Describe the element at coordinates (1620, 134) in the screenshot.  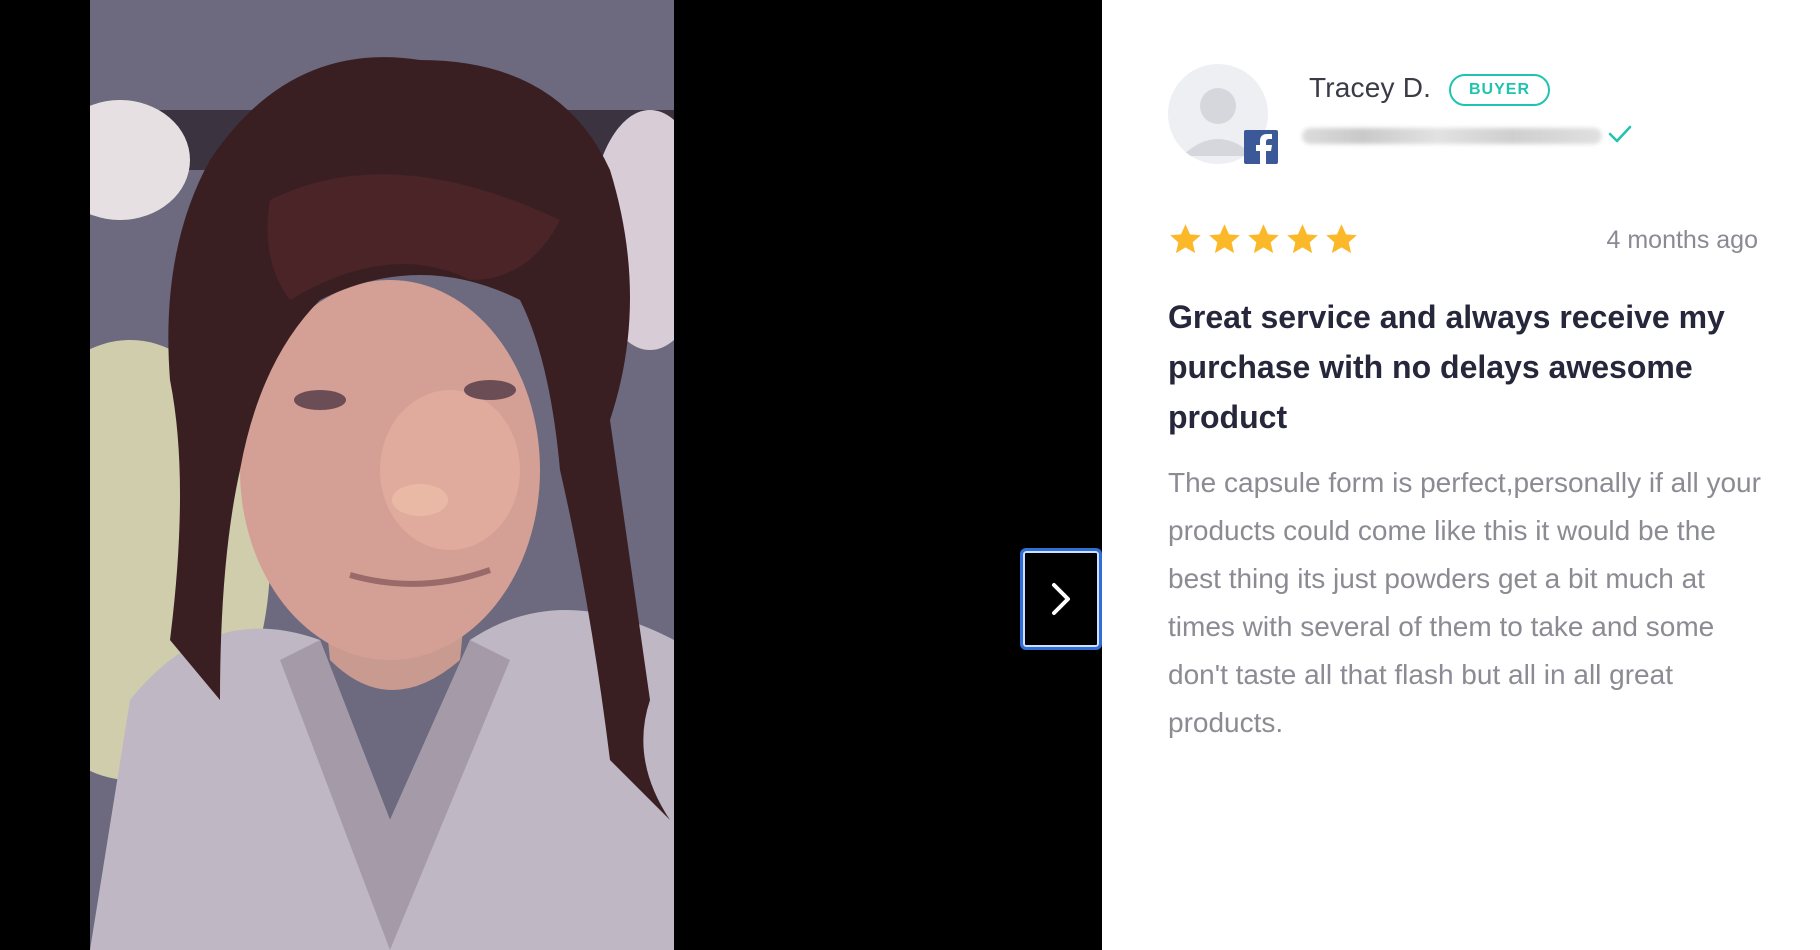
I see `check-icon` at that location.